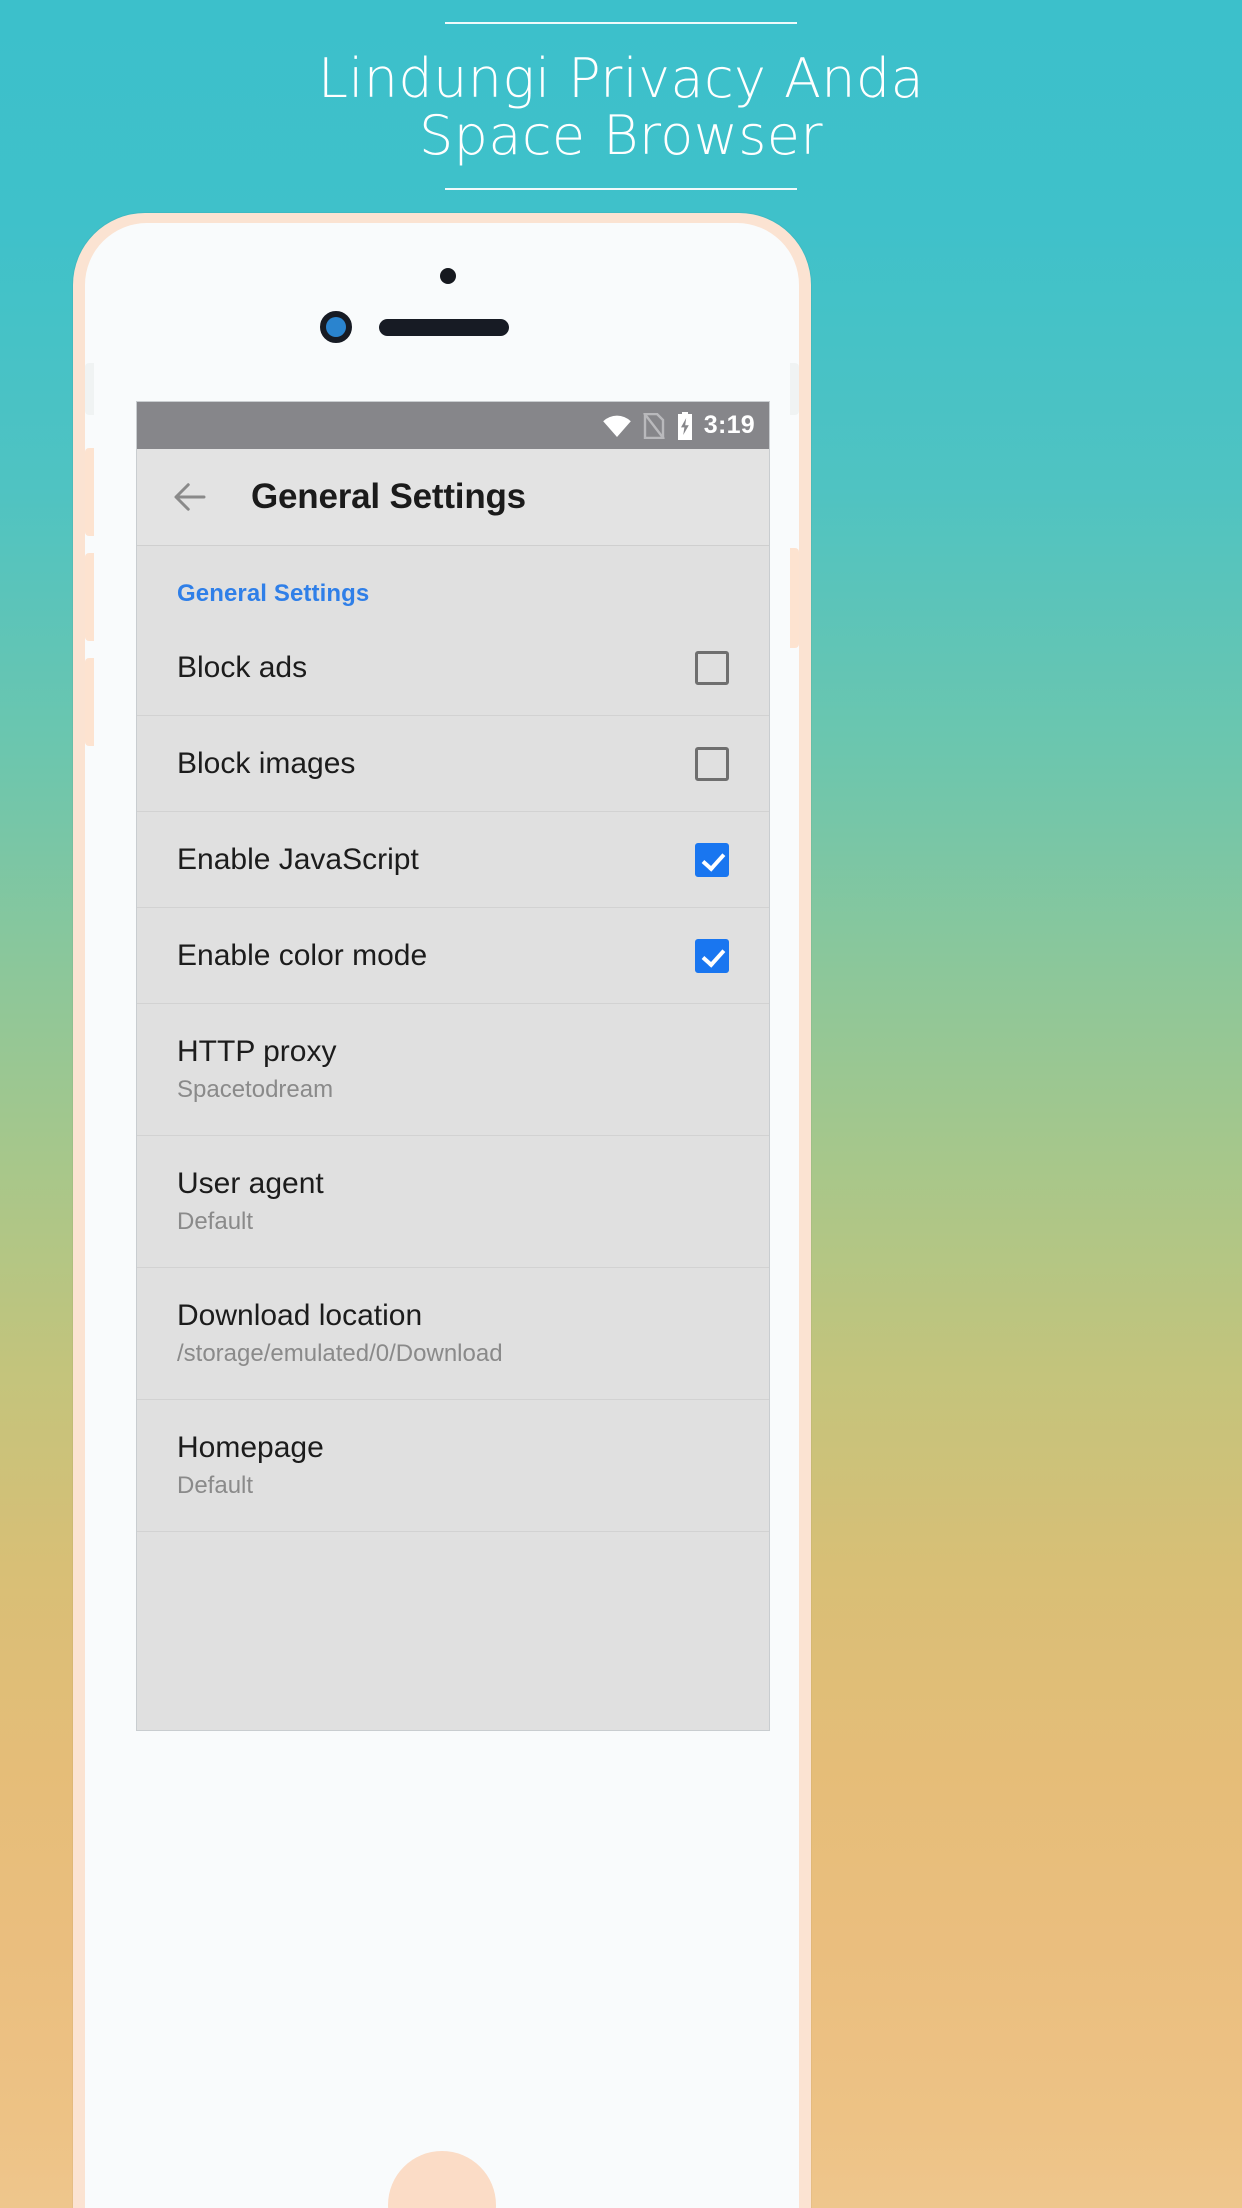 The height and width of the screenshot is (2208, 1242). What do you see at coordinates (653, 425) in the screenshot?
I see `sim-missing-icon` at bounding box center [653, 425].